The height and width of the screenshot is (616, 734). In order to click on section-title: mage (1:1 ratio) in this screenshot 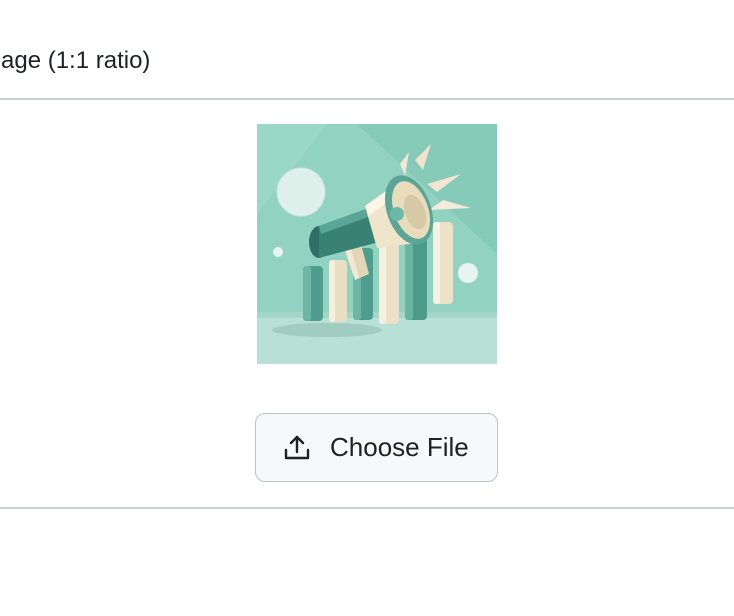, I will do `click(75, 60)`.